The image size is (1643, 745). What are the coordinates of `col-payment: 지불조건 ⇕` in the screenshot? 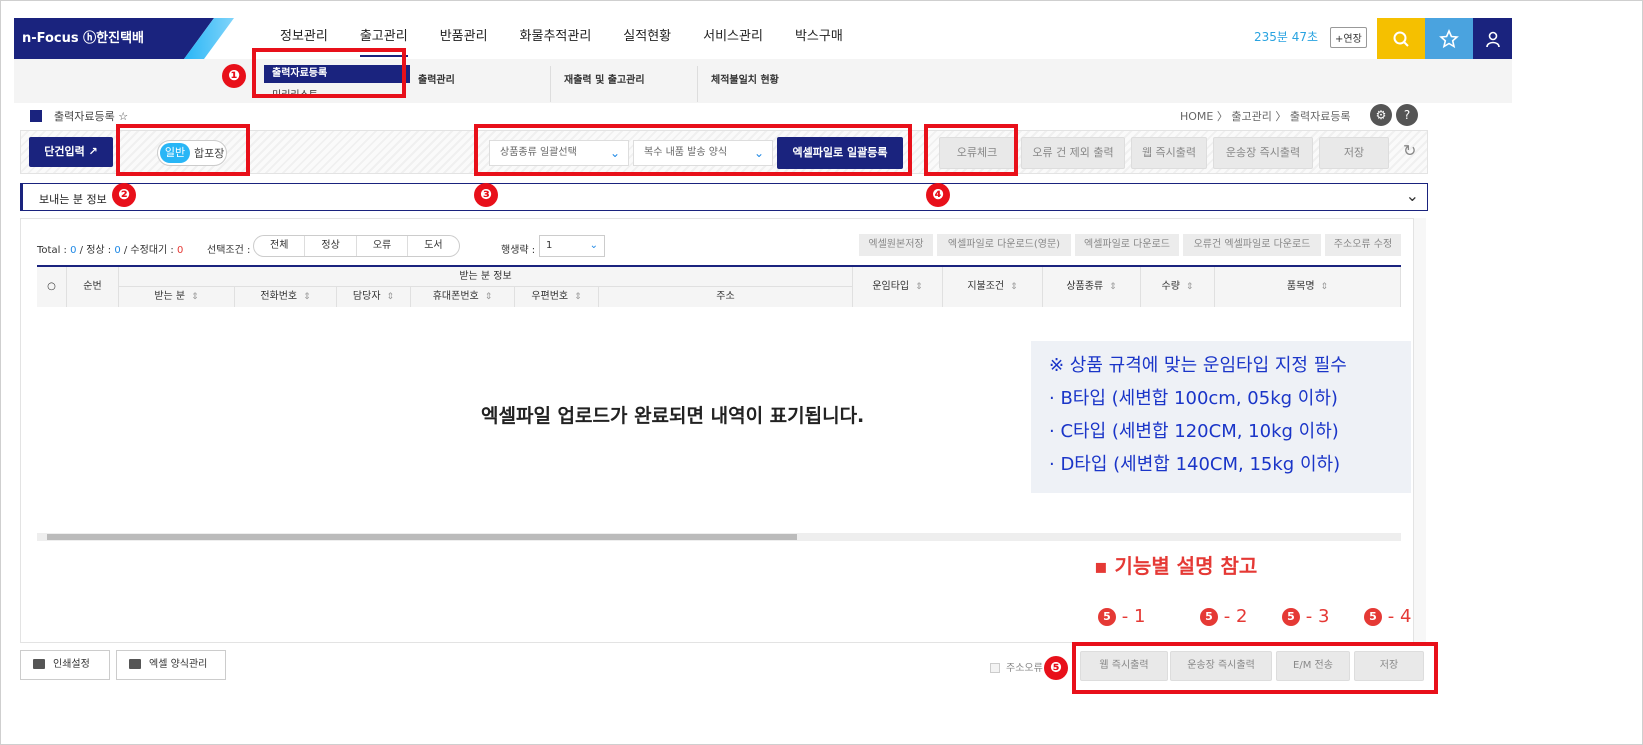 It's located at (993, 287).